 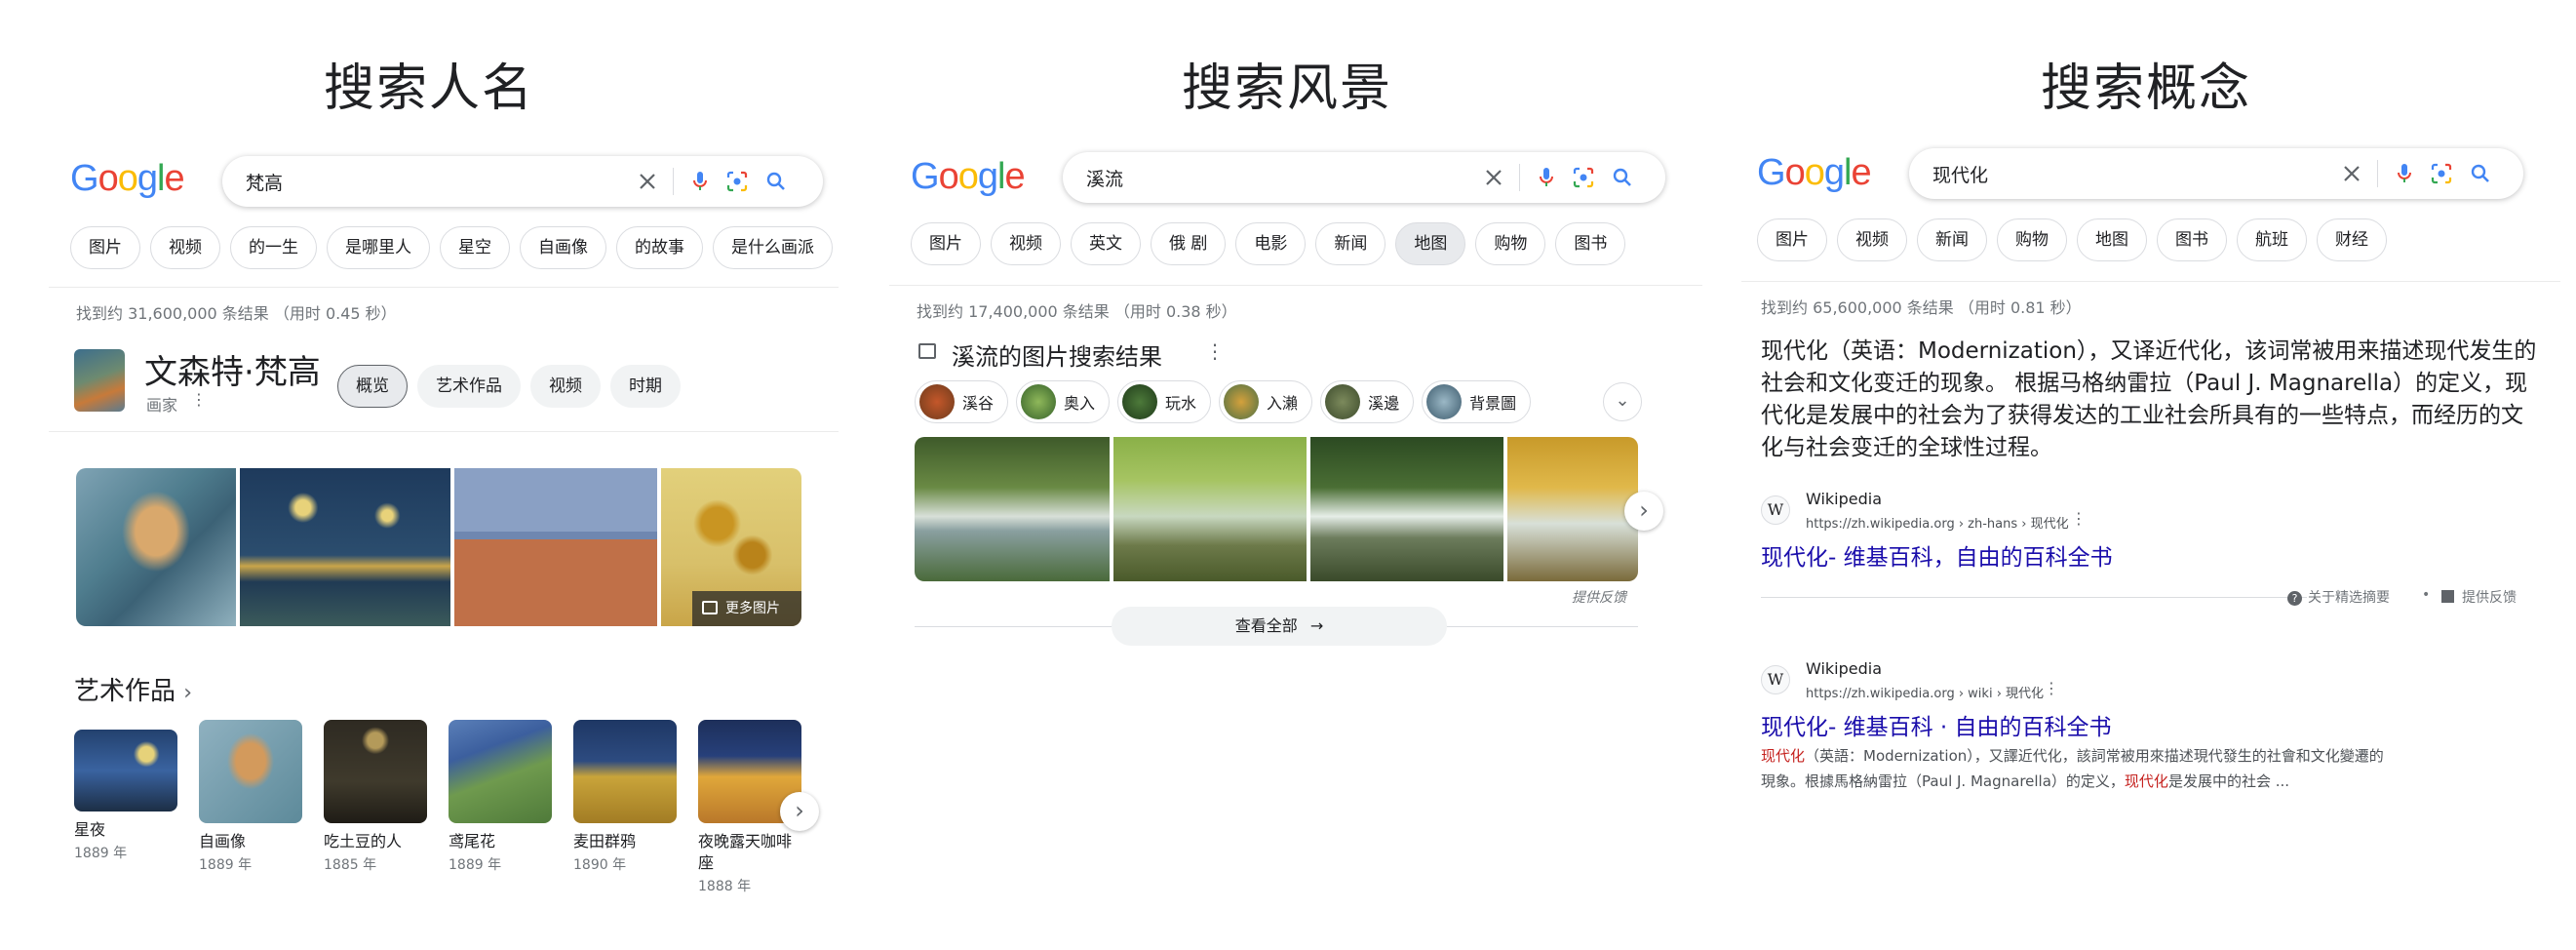 What do you see at coordinates (500, 797) in the screenshot?
I see `artwork-card: 鸢尾花 1889 年` at bounding box center [500, 797].